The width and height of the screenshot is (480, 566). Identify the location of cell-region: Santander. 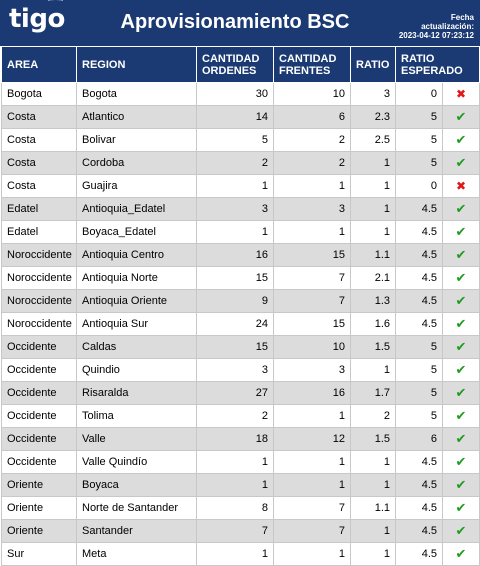
(136, 531).